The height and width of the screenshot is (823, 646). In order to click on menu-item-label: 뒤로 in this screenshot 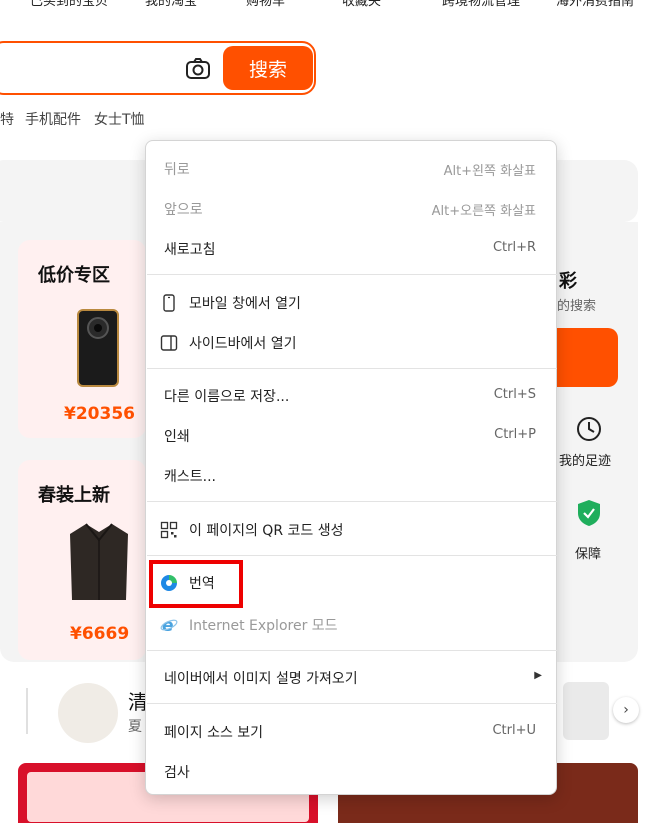, I will do `click(177, 170)`.